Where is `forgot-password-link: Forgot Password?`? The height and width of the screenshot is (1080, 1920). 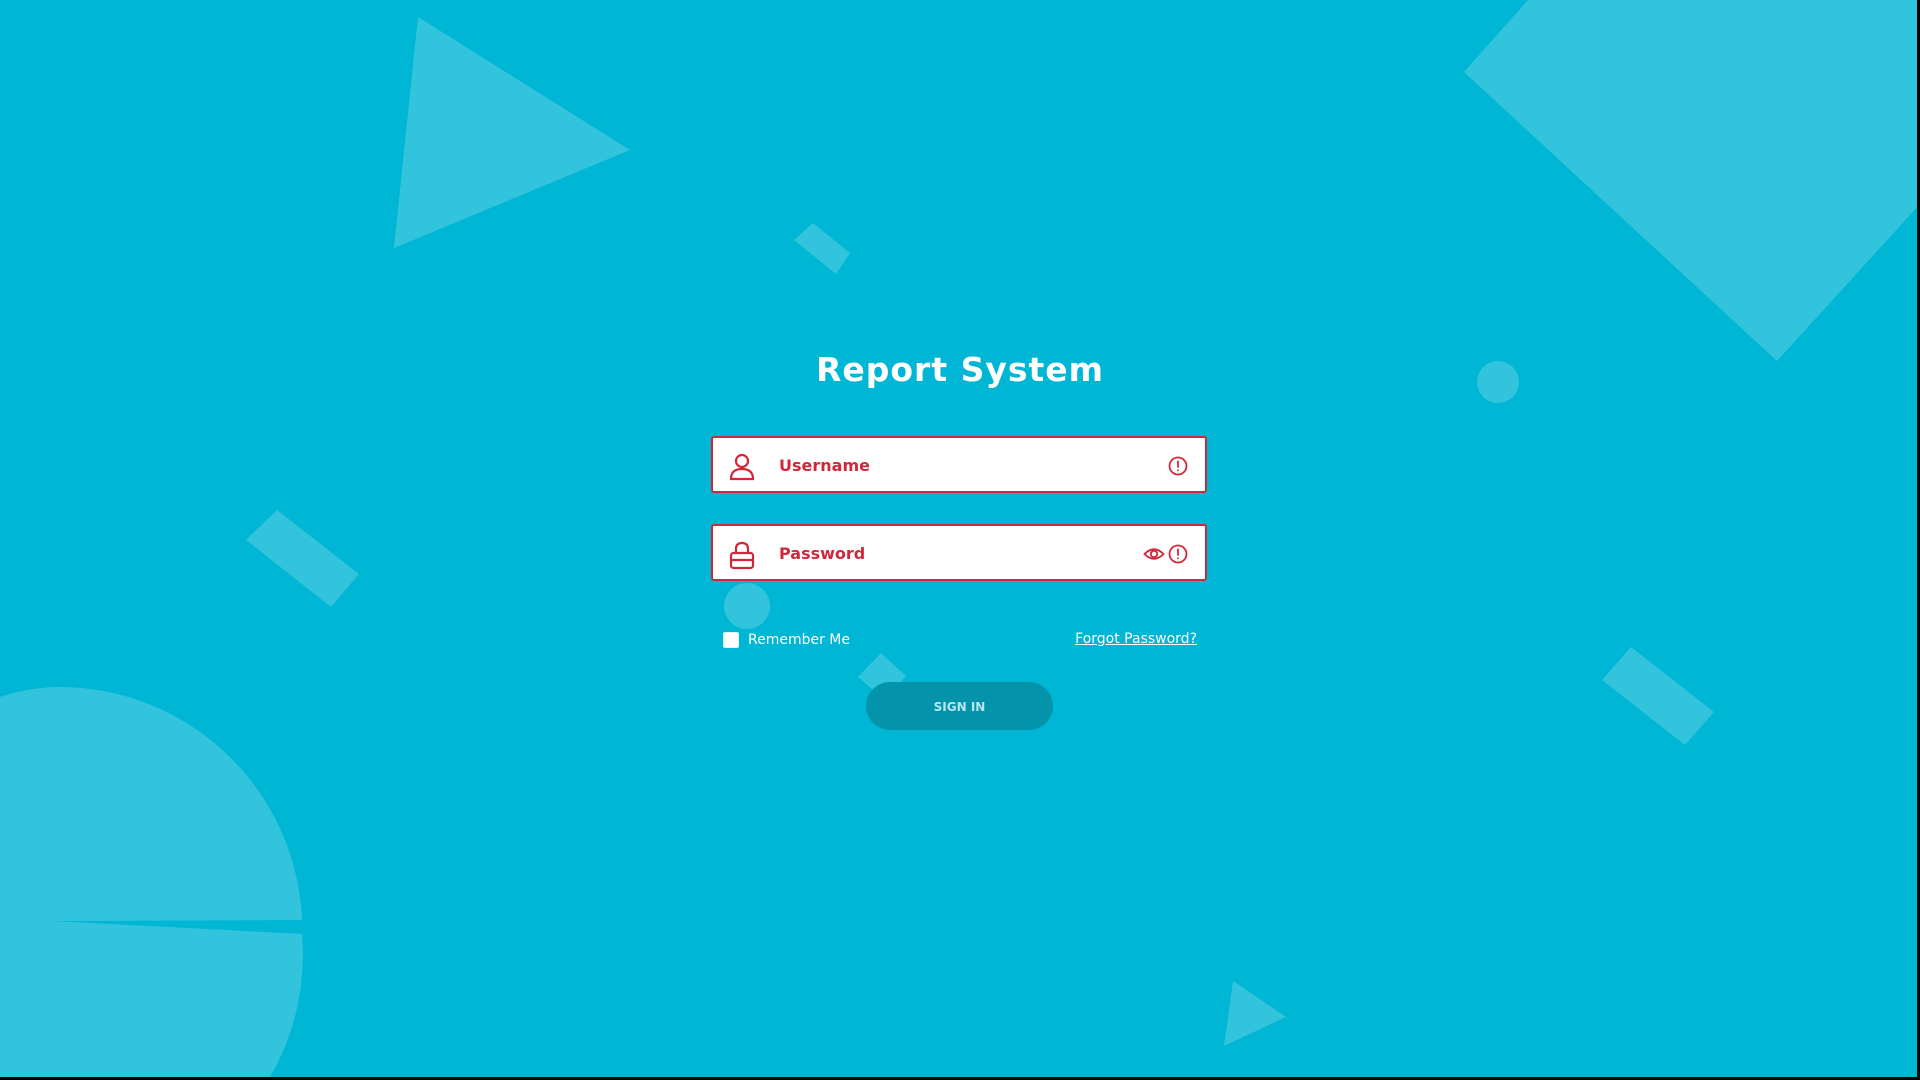
forgot-password-link: Forgot Password? is located at coordinates (1133, 639).